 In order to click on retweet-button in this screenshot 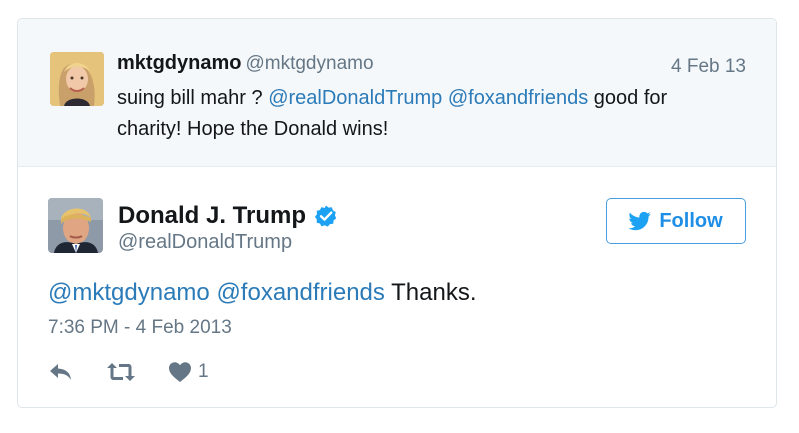, I will do `click(121, 372)`.